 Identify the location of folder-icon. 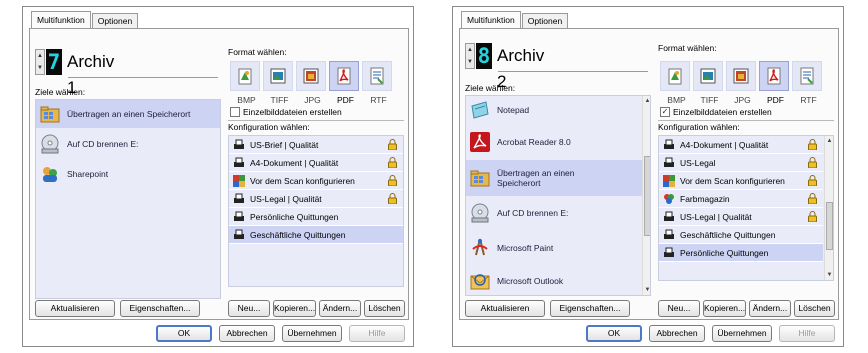
(50, 114).